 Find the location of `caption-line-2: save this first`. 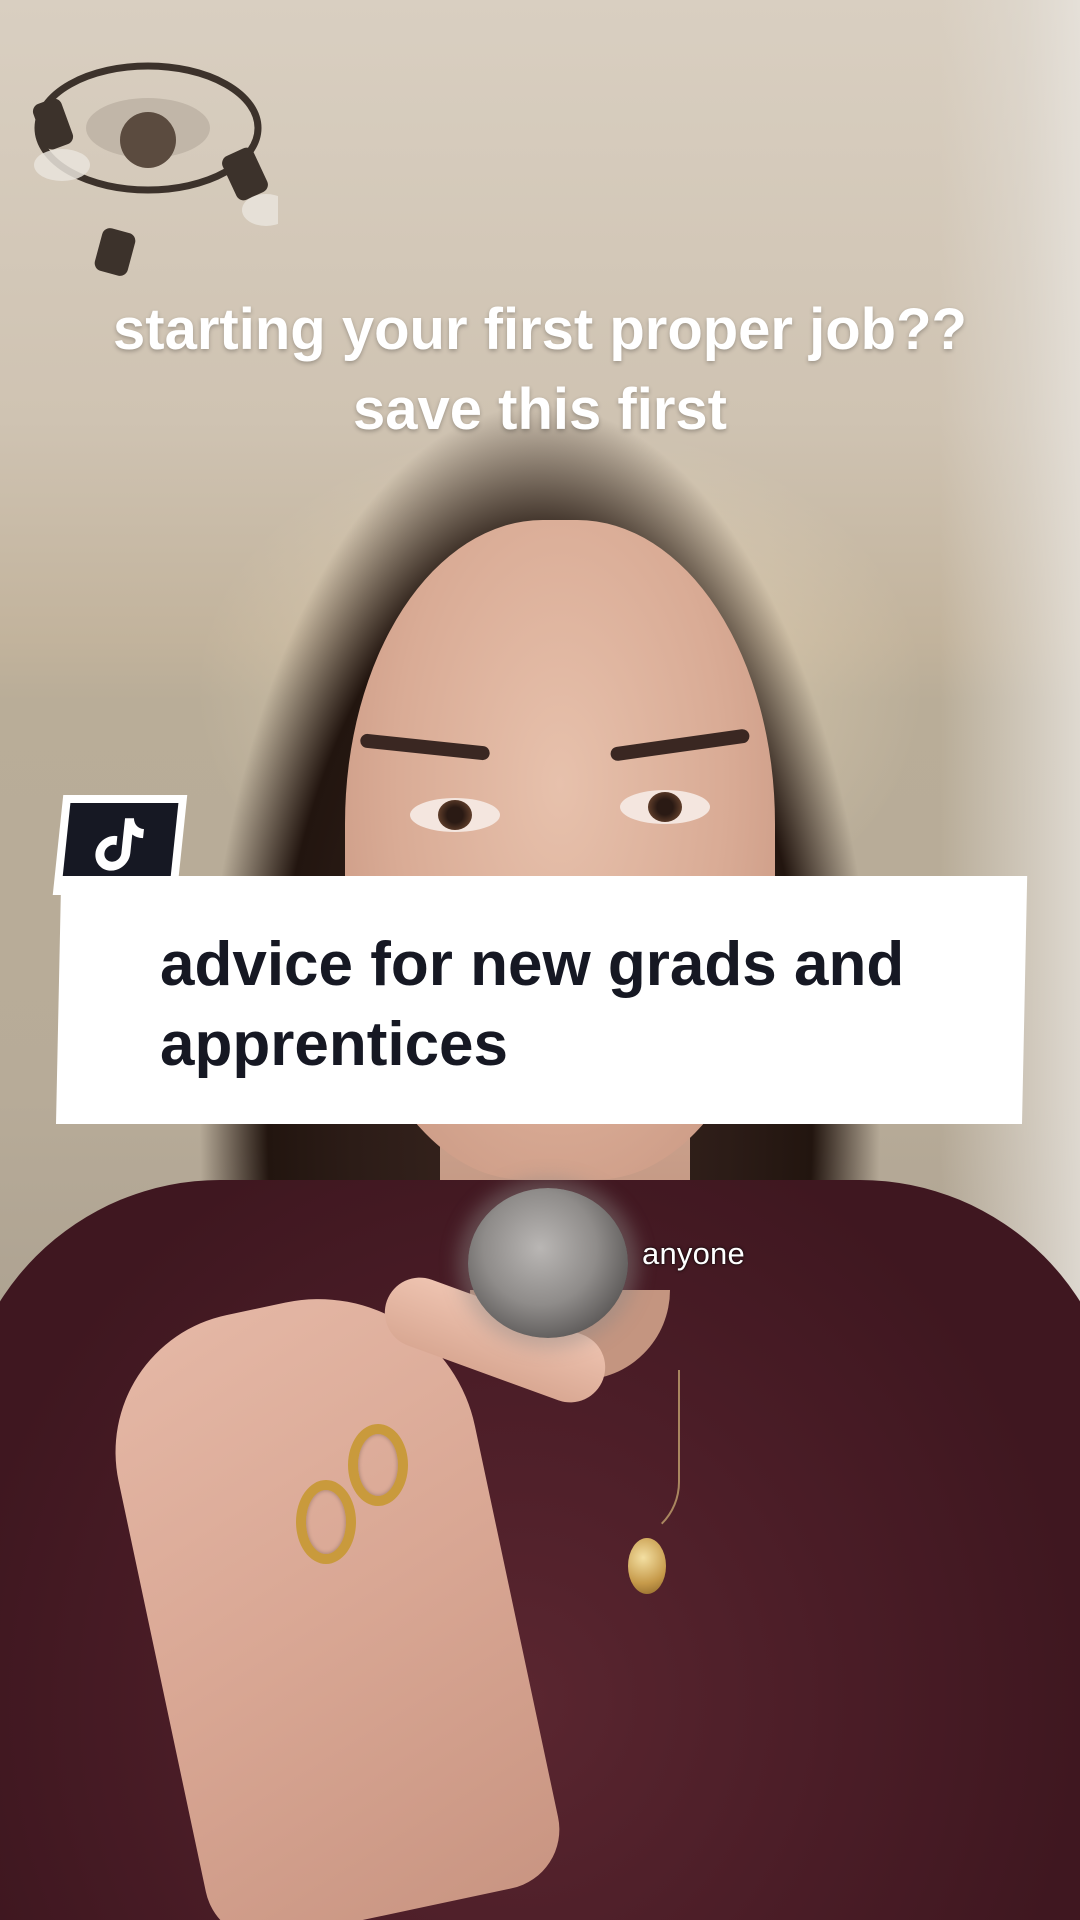

caption-line-2: save this first is located at coordinates (540, 409).